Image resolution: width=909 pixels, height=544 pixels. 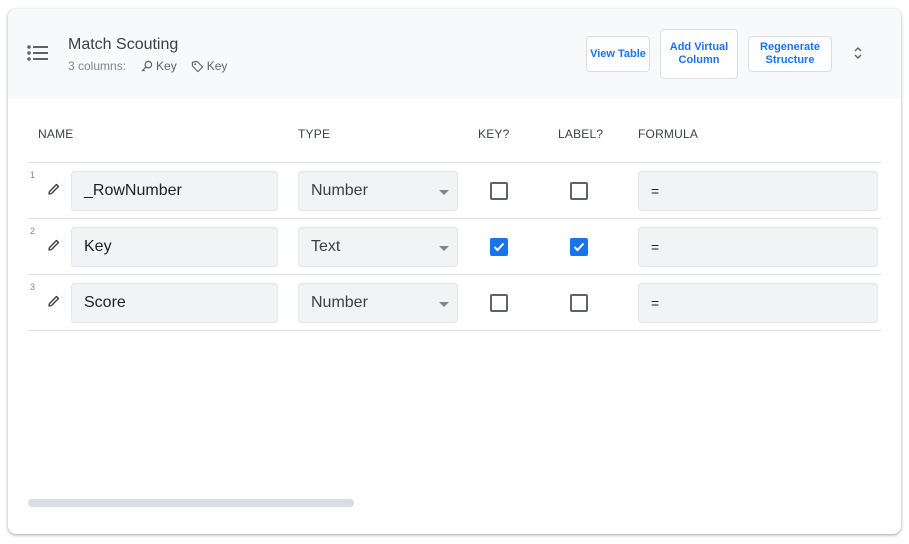 What do you see at coordinates (699, 54) in the screenshot?
I see `add-virtual-column-button: Add Virtual Column` at bounding box center [699, 54].